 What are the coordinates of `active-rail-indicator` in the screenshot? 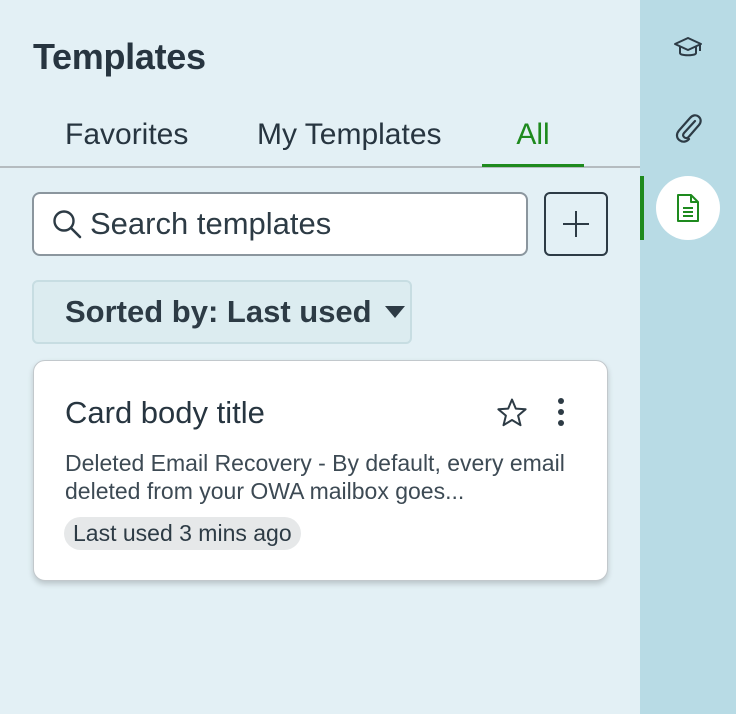 It's located at (642, 208).